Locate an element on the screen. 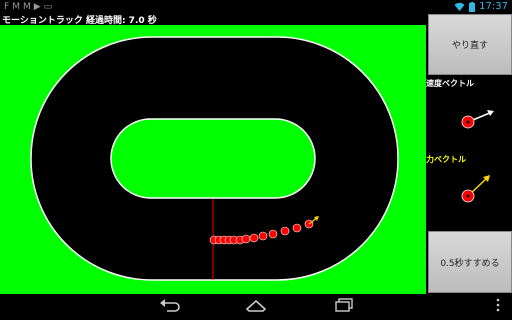  clock: 17:37 is located at coordinates (493, 6).